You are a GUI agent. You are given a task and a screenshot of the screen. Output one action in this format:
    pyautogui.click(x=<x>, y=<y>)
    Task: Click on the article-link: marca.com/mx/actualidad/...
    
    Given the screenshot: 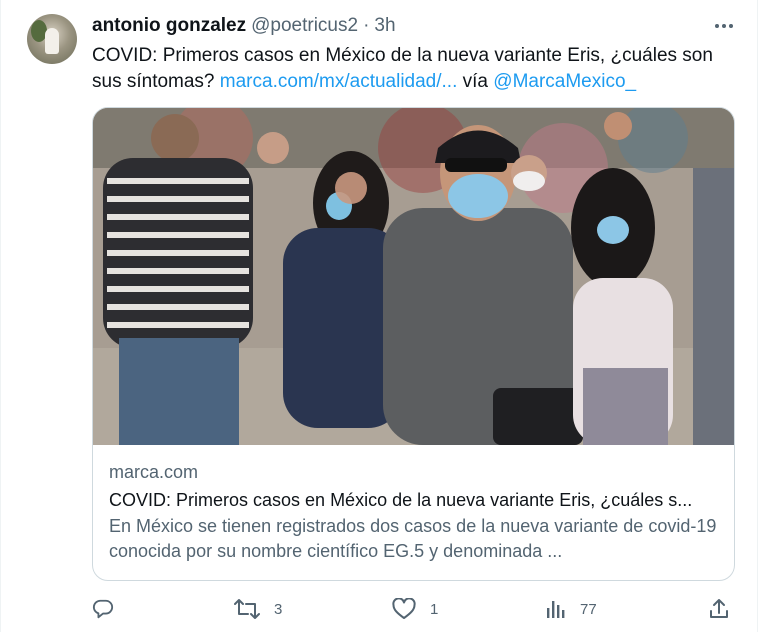 What is the action you would take?
    pyautogui.click(x=339, y=81)
    